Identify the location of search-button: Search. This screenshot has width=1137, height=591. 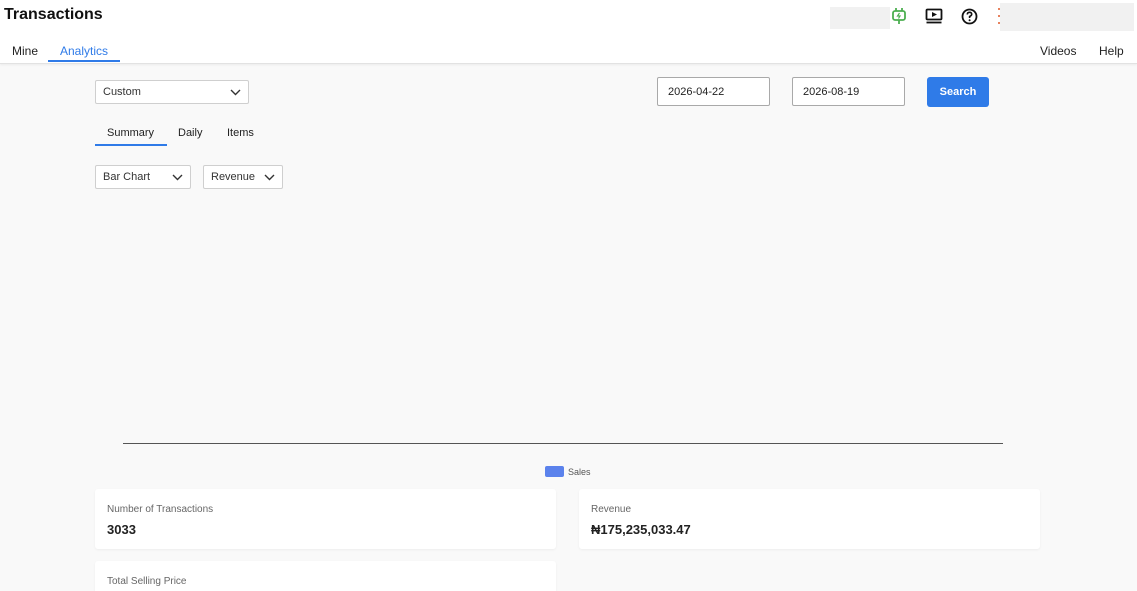
(958, 92).